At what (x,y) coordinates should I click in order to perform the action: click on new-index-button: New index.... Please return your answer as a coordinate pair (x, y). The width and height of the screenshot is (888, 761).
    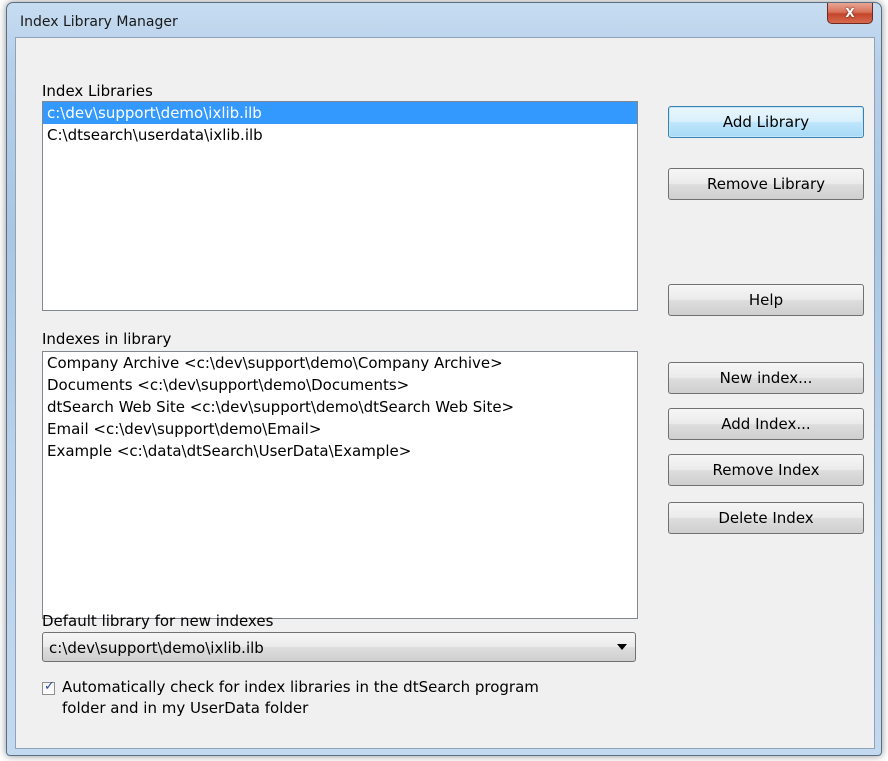
    Looking at the image, I should click on (766, 378).